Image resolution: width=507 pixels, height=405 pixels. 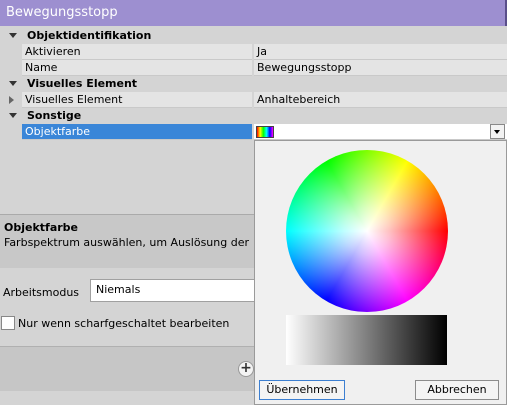 I want to click on property-row-aktivieren: Aktivieren Ja, so click(x=253, y=52).